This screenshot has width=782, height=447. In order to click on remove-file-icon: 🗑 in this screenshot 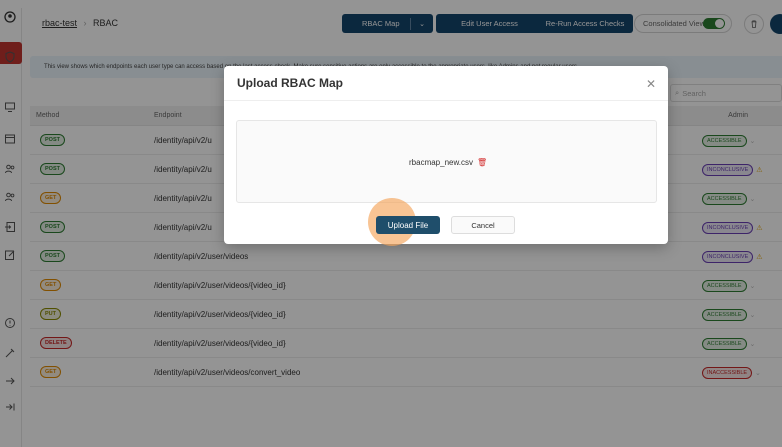, I will do `click(482, 162)`.